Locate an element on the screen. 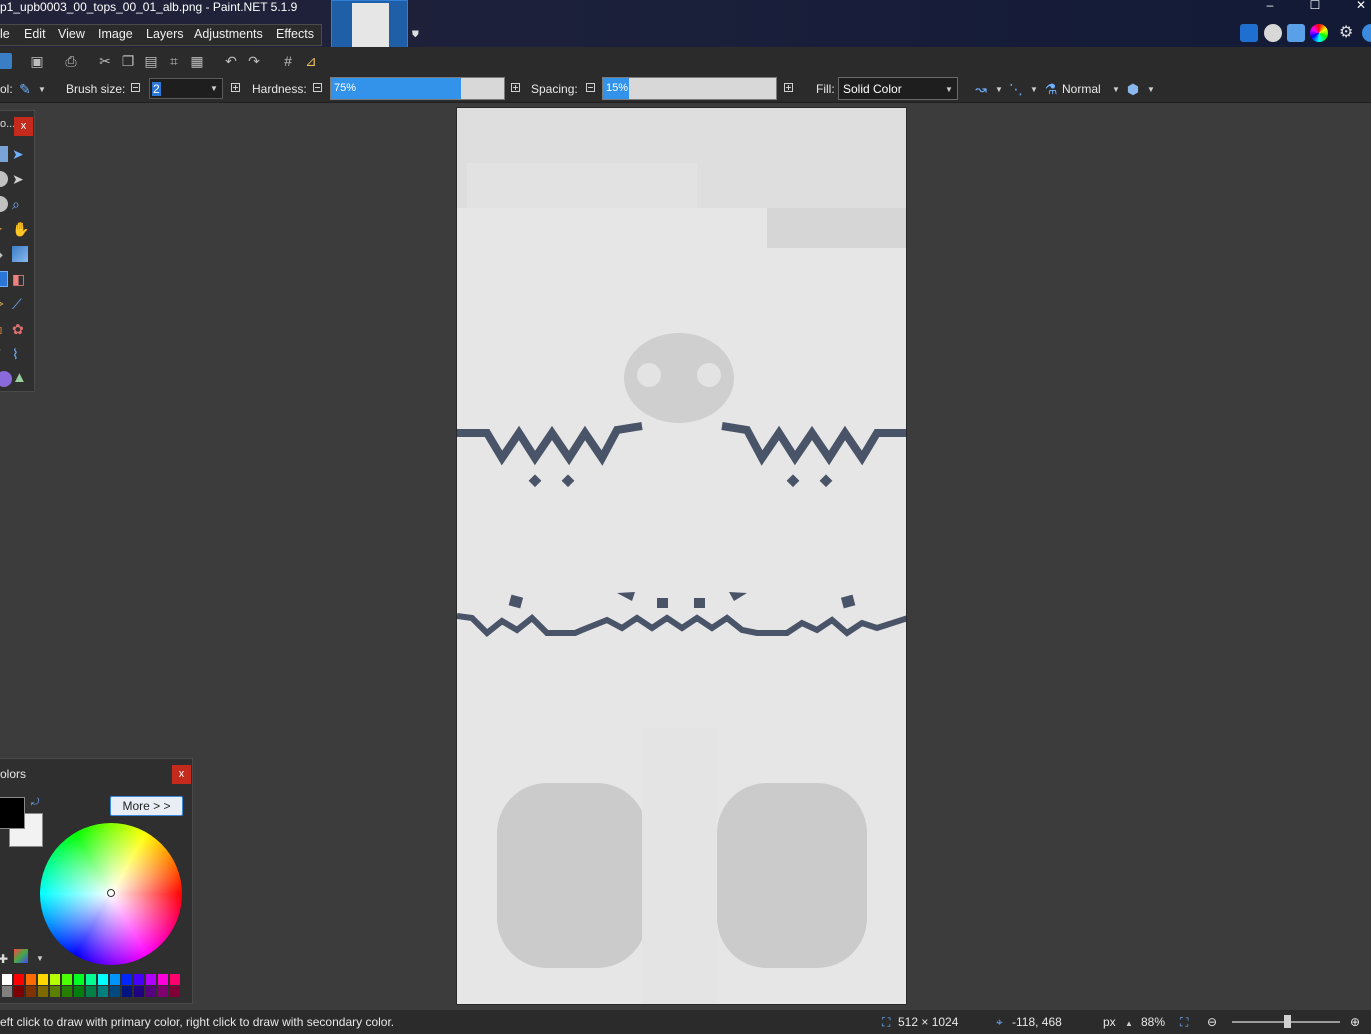 This screenshot has width=1371, height=1034. hardness-increase-button is located at coordinates (515, 87).